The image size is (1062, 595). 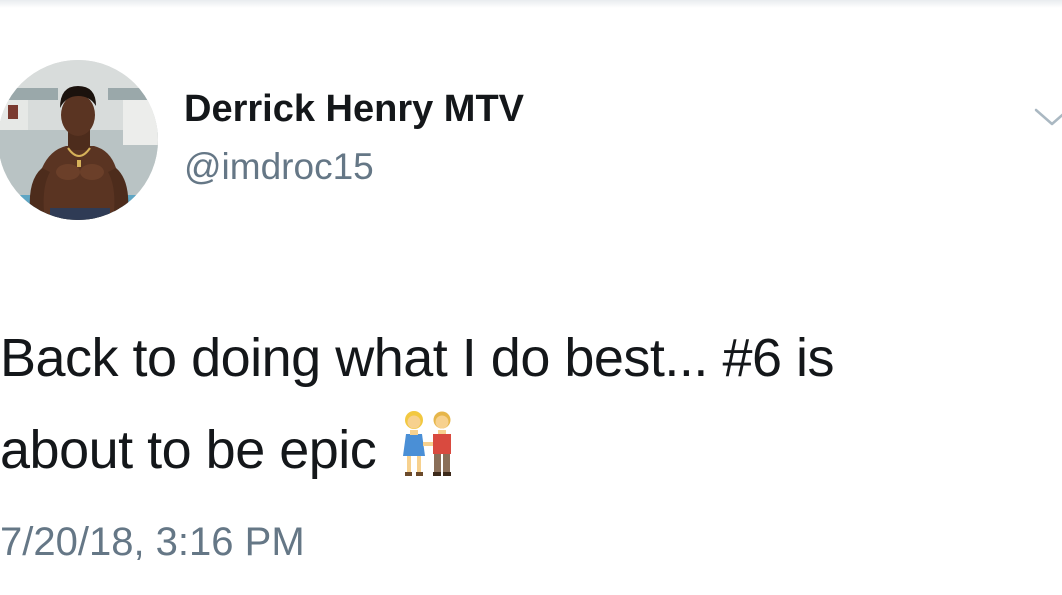 I want to click on display-name: Derrick Henry MTV, so click(x=354, y=109).